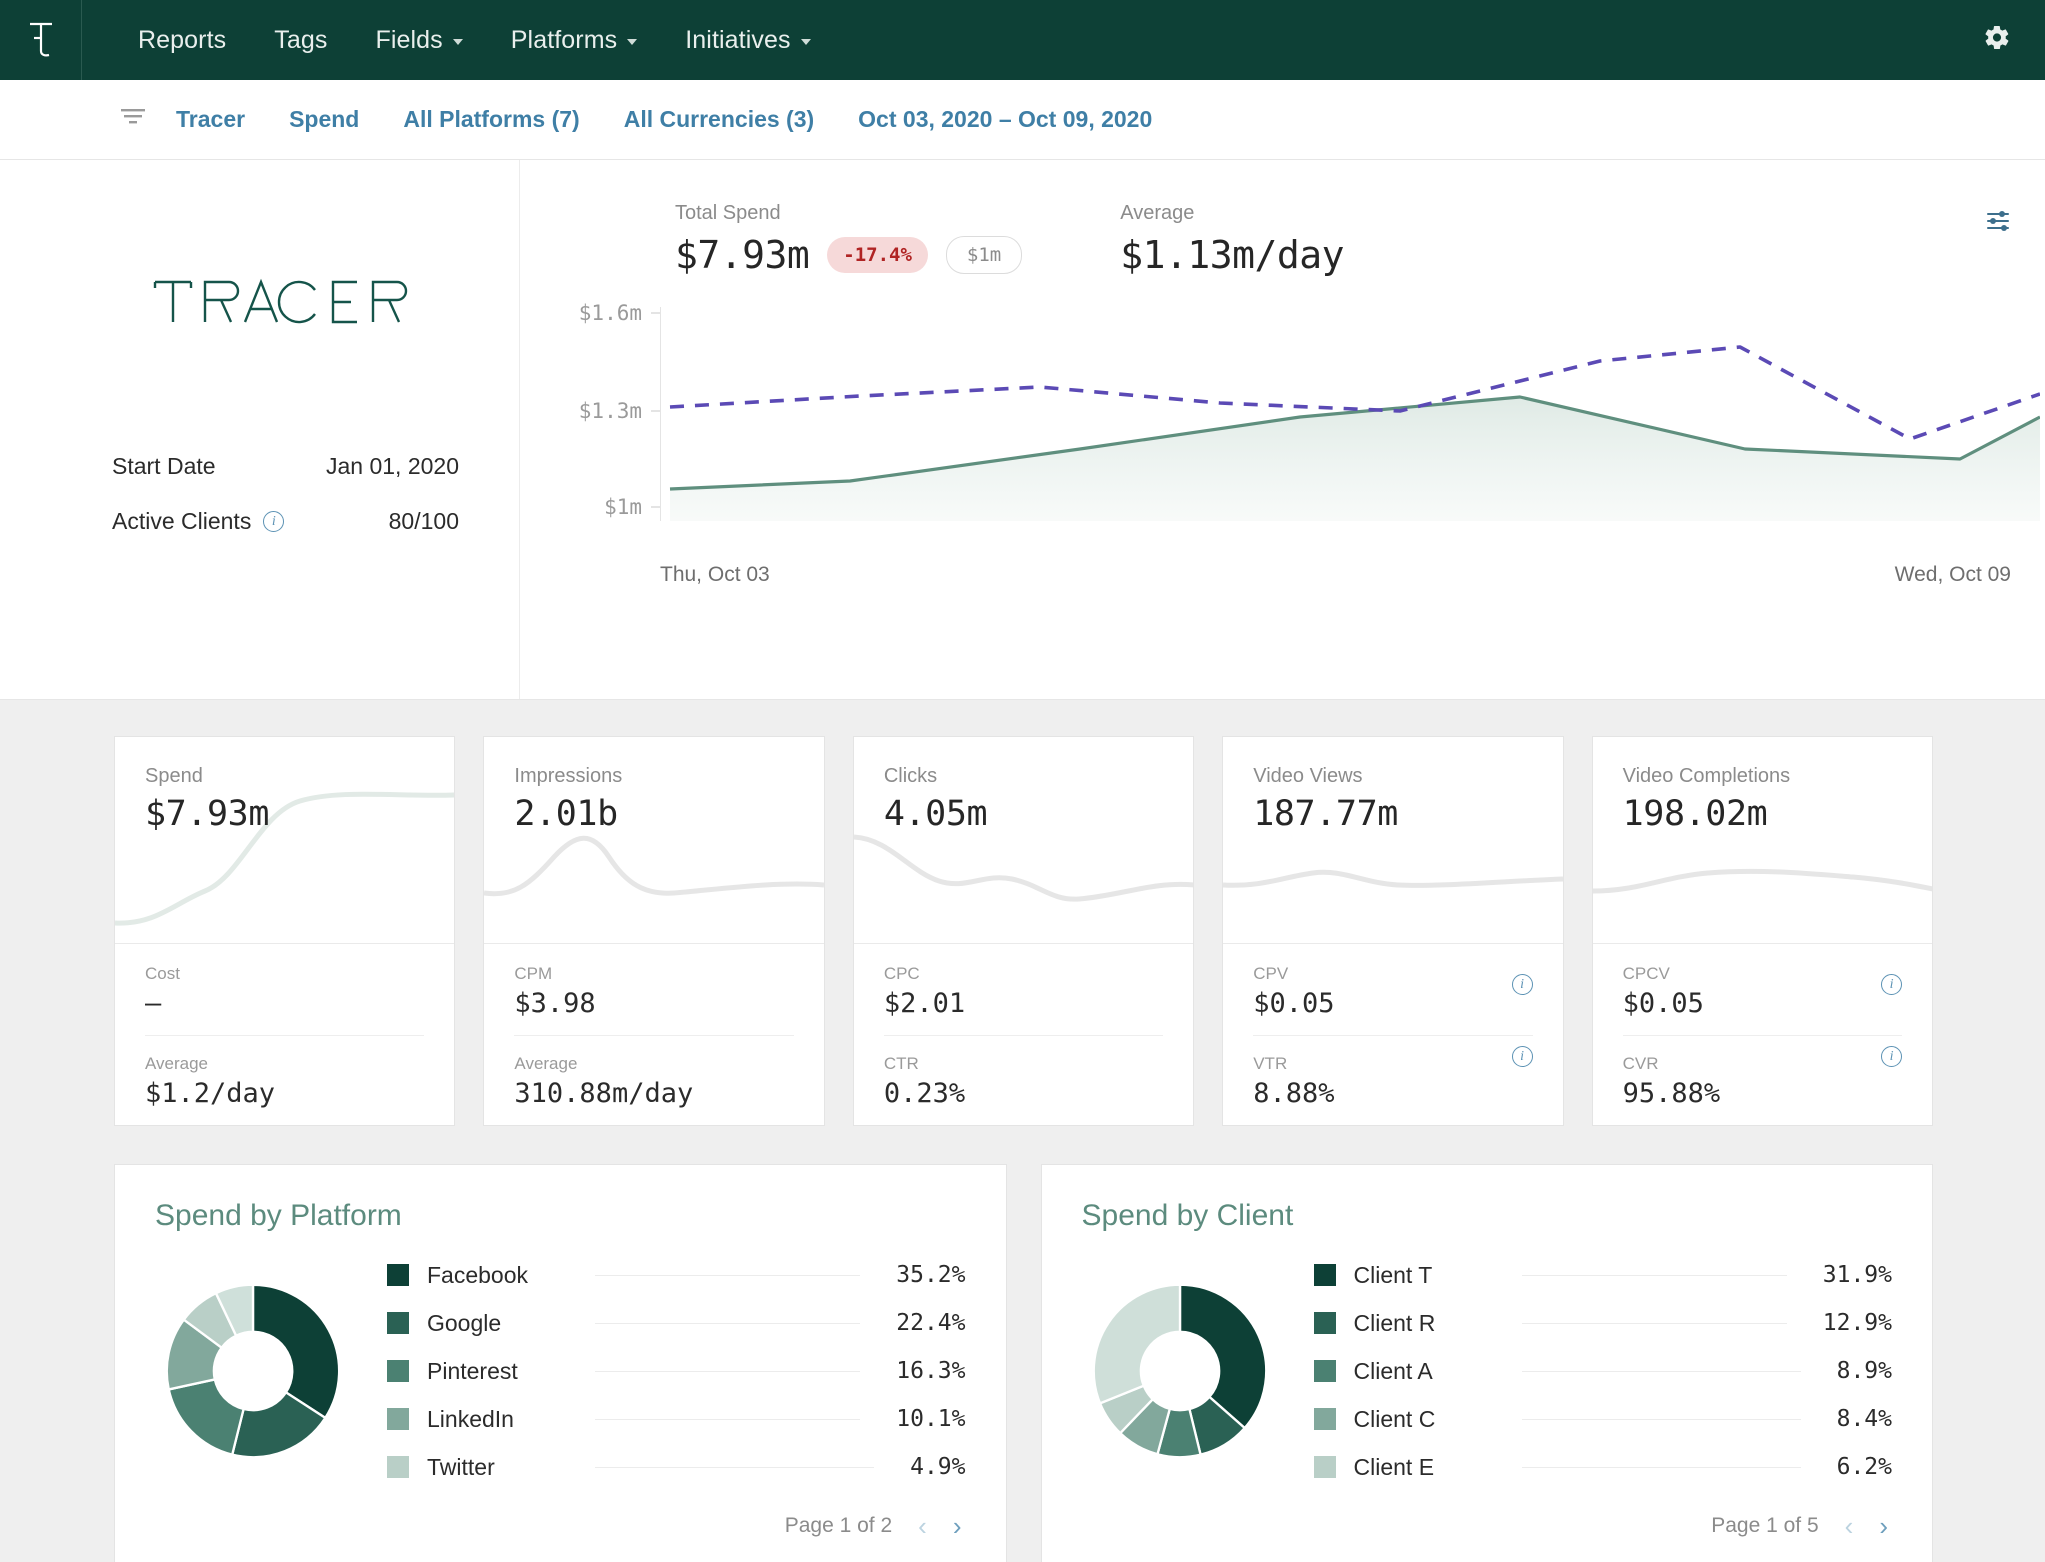 Image resolution: width=2045 pixels, height=1562 pixels. Describe the element at coordinates (623, 507) in the screenshot. I see `y-tick-label: $1m` at that location.